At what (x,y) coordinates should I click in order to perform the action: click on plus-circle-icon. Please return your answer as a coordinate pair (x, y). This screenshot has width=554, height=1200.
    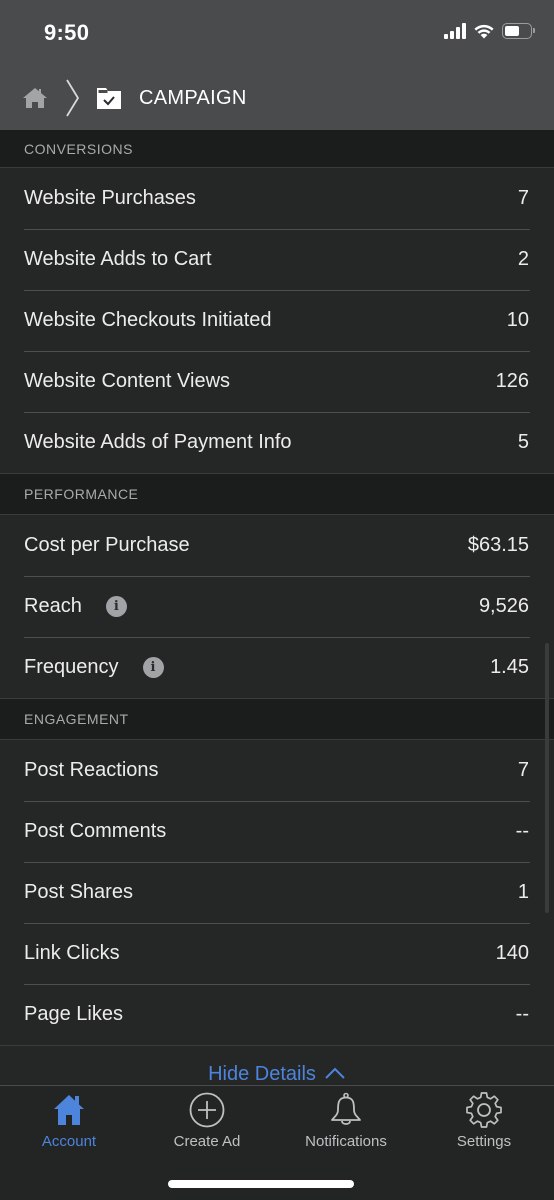
    Looking at the image, I should click on (207, 1110).